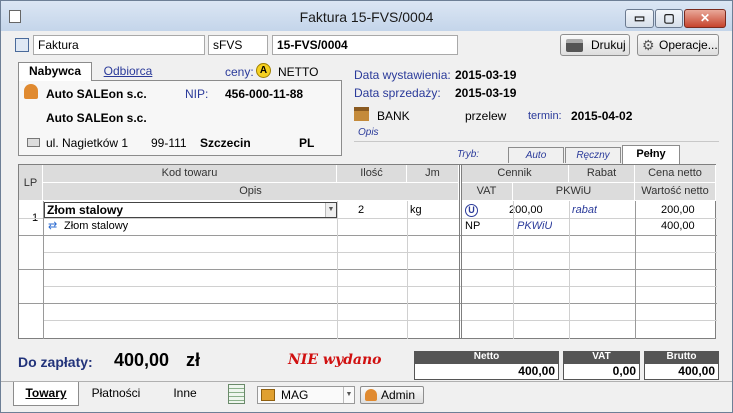  Describe the element at coordinates (268, 395) in the screenshot. I see `warehouse-icon` at that location.